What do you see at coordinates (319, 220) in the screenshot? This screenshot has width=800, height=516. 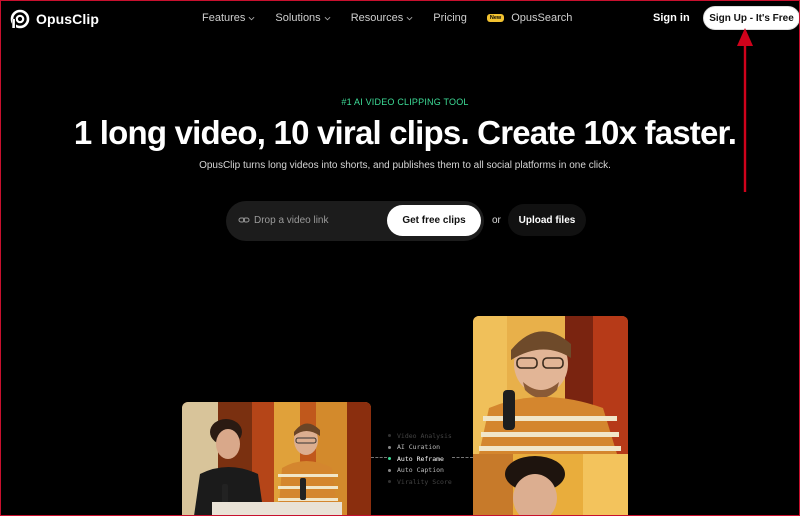 I see `video-link-input` at bounding box center [319, 220].